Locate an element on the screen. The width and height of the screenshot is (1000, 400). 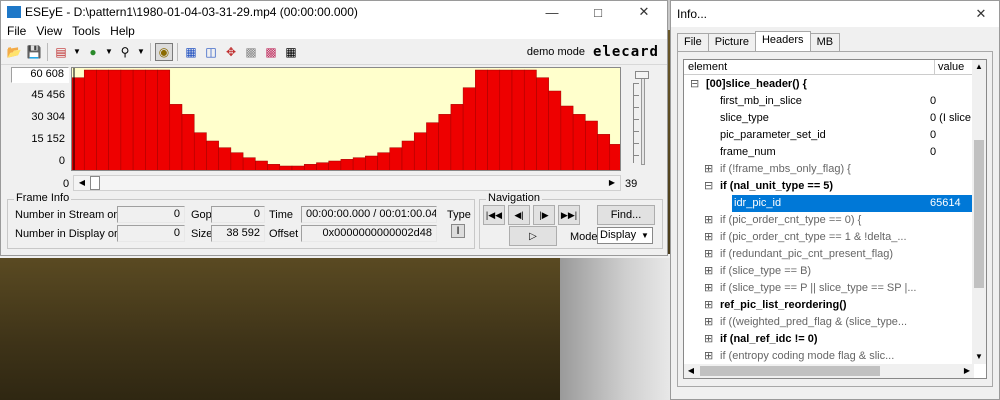
scroll-down-icon: ▼ is located at coordinates (979, 357).